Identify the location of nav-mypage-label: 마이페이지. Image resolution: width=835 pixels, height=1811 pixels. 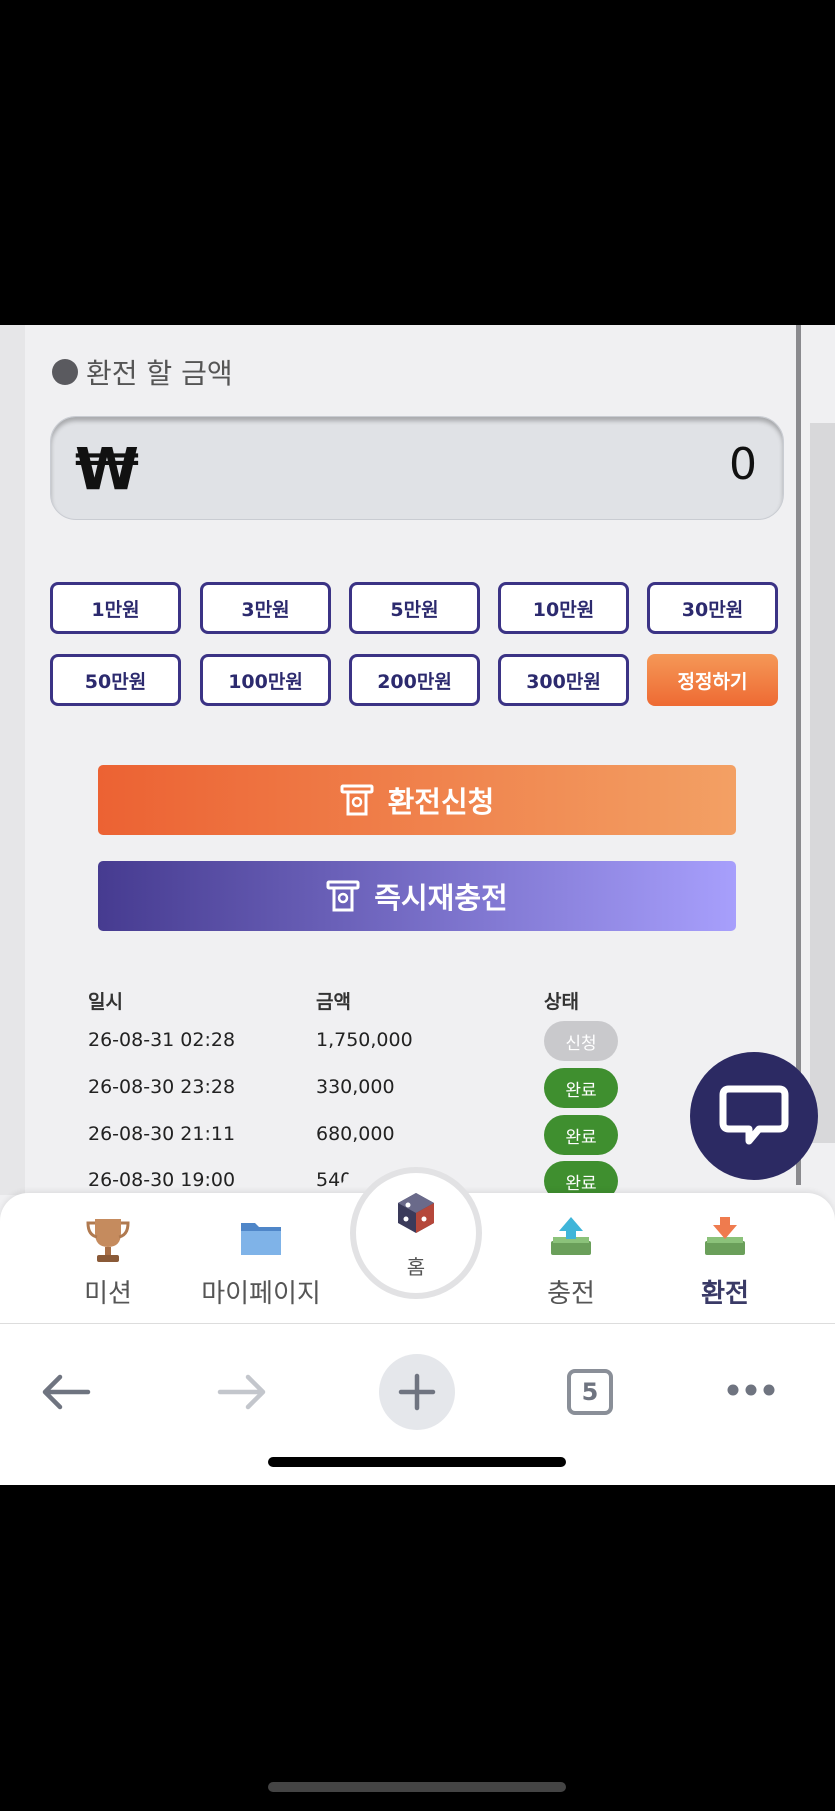
(261, 1294).